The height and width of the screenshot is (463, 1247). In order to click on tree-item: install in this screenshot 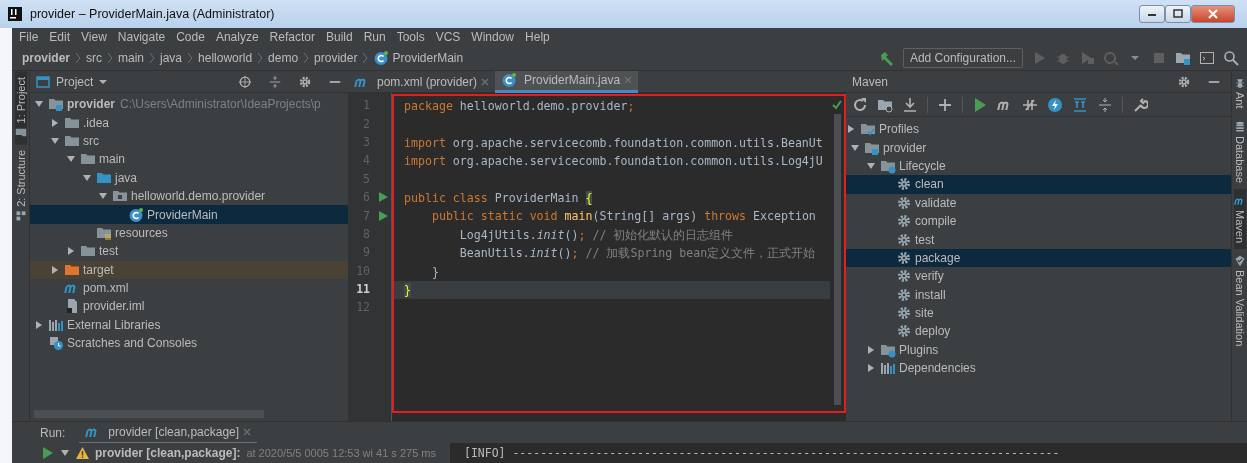, I will do `click(1038, 294)`.